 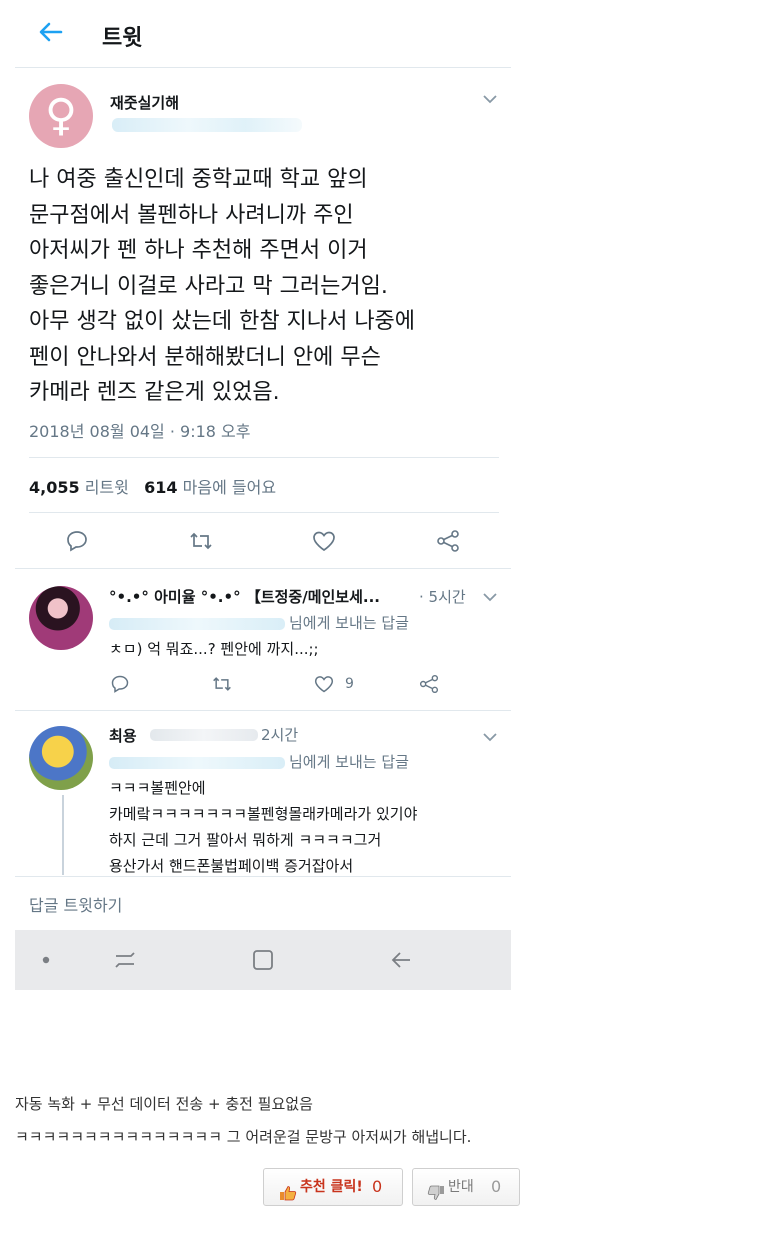 What do you see at coordinates (377, 1186) in the screenshot?
I see `upvote-count: 0` at bounding box center [377, 1186].